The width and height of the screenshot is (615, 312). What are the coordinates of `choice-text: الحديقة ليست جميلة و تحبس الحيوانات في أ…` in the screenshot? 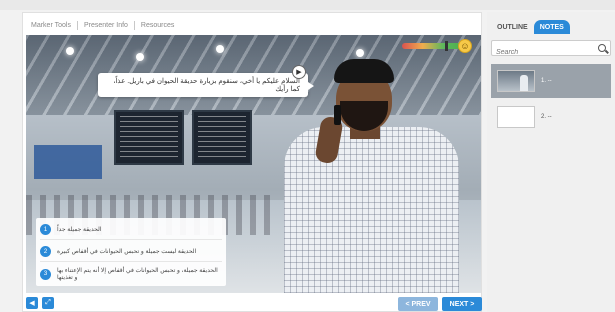 It's located at (127, 252).